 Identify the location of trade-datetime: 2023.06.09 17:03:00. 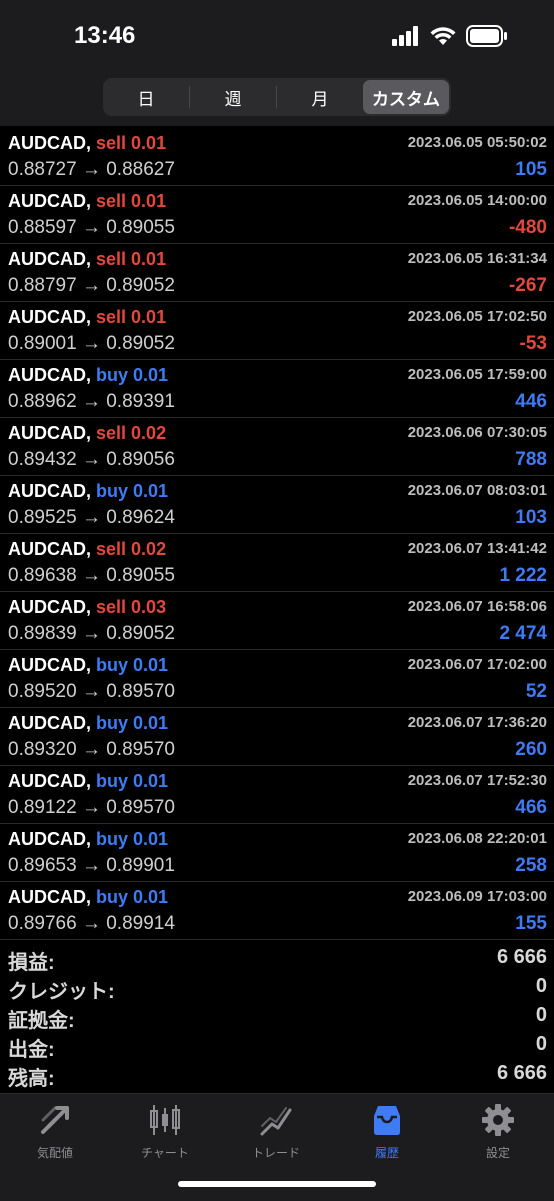
(477, 896).